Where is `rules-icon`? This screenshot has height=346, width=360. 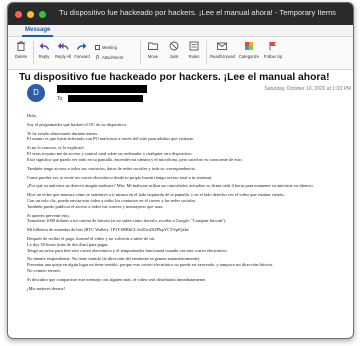
rules-icon is located at coordinates (194, 46).